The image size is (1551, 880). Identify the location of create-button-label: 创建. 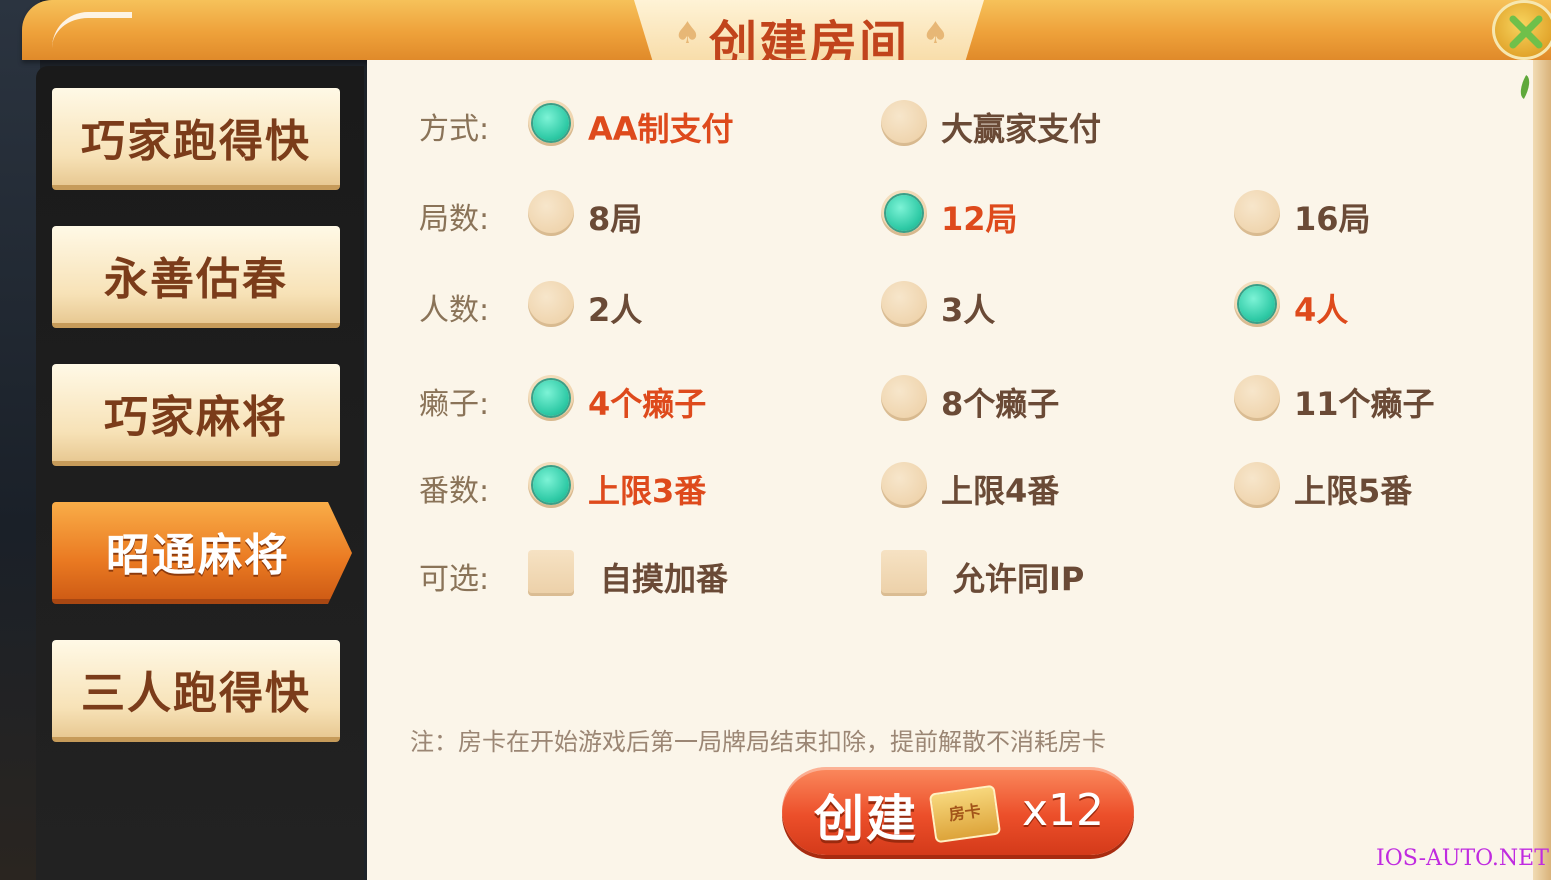
(866, 819).